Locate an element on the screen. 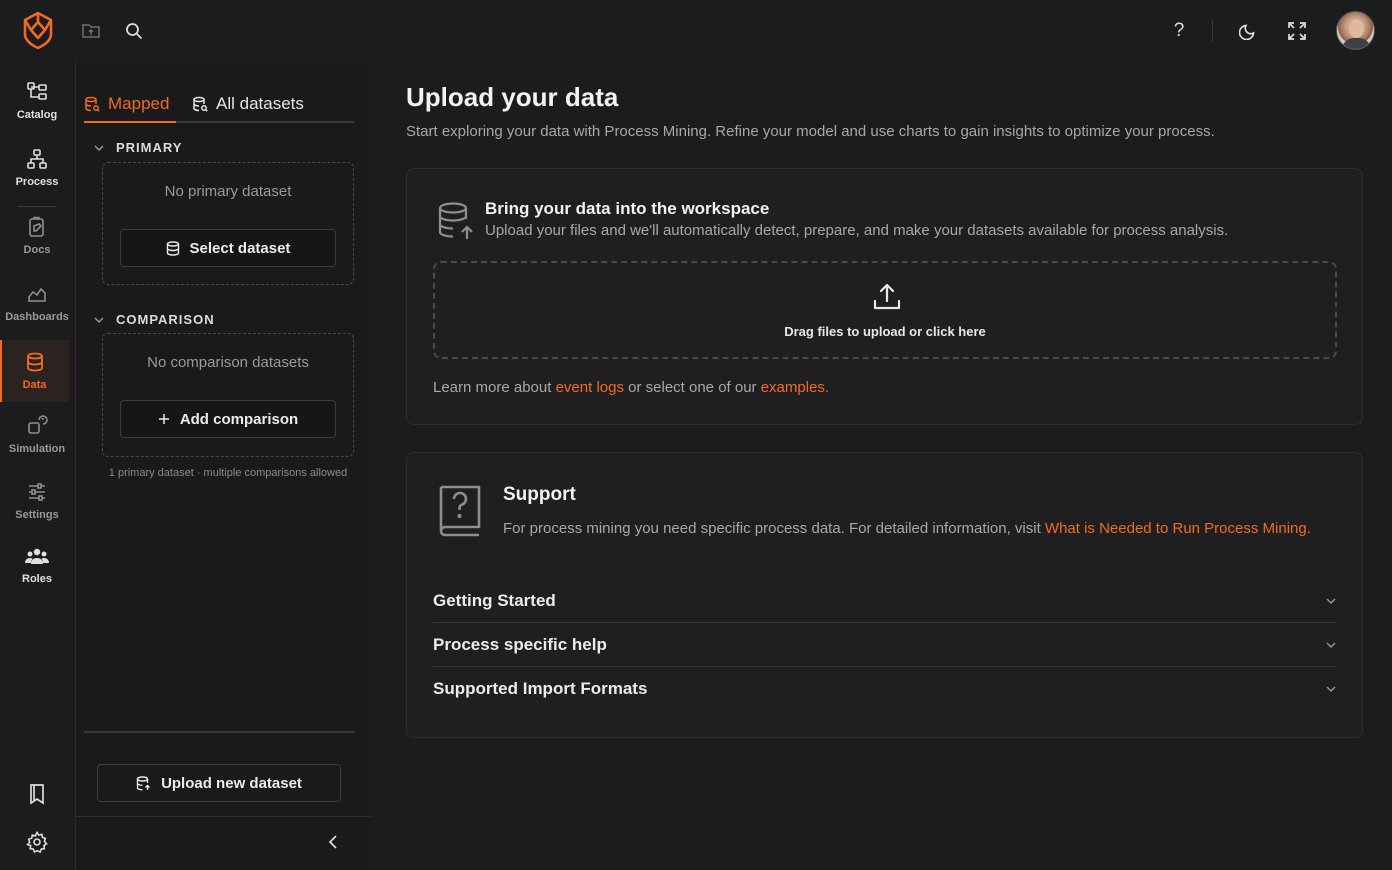 The image size is (1392, 870). upload-new-dataset-button: Upload new dataset is located at coordinates (219, 783).